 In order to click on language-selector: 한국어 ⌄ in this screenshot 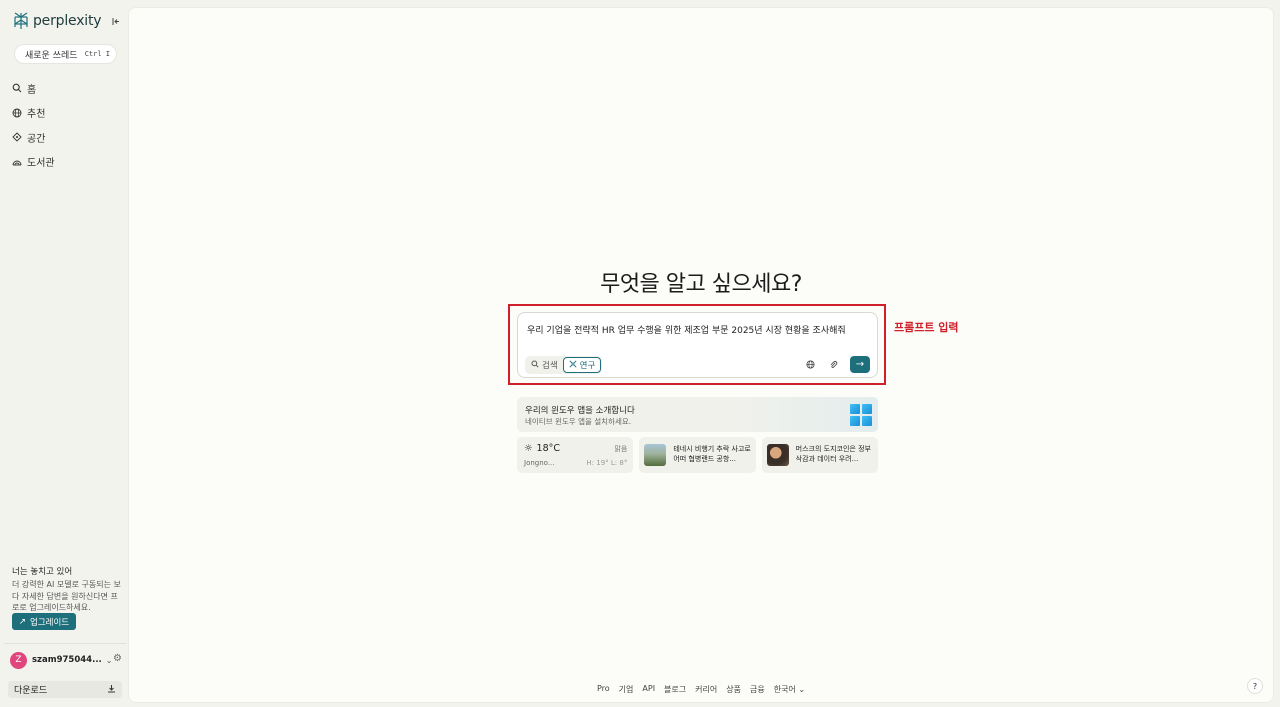, I will do `click(789, 689)`.